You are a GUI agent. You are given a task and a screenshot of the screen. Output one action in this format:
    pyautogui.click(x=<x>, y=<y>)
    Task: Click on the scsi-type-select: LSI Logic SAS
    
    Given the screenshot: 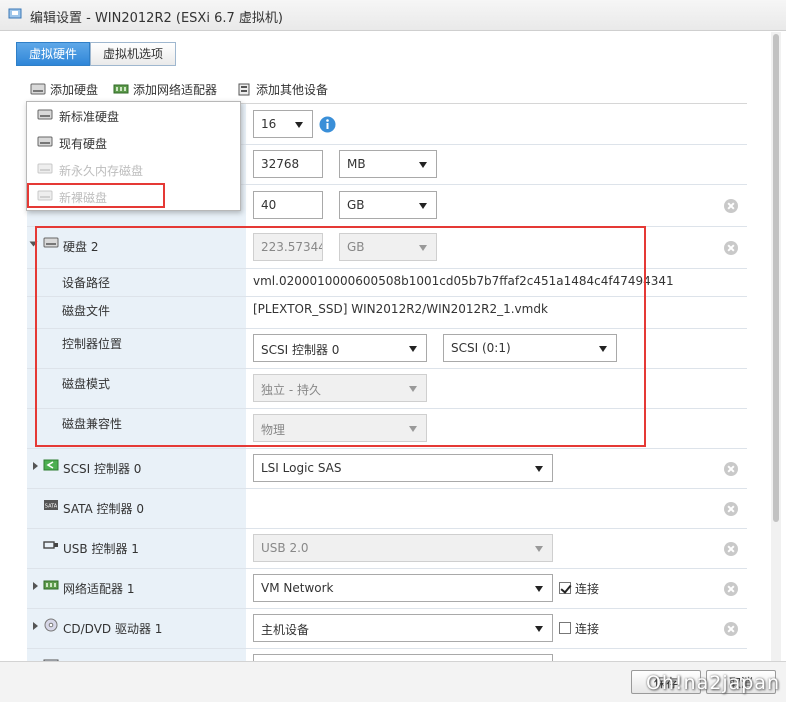 What is the action you would take?
    pyautogui.click(x=403, y=468)
    